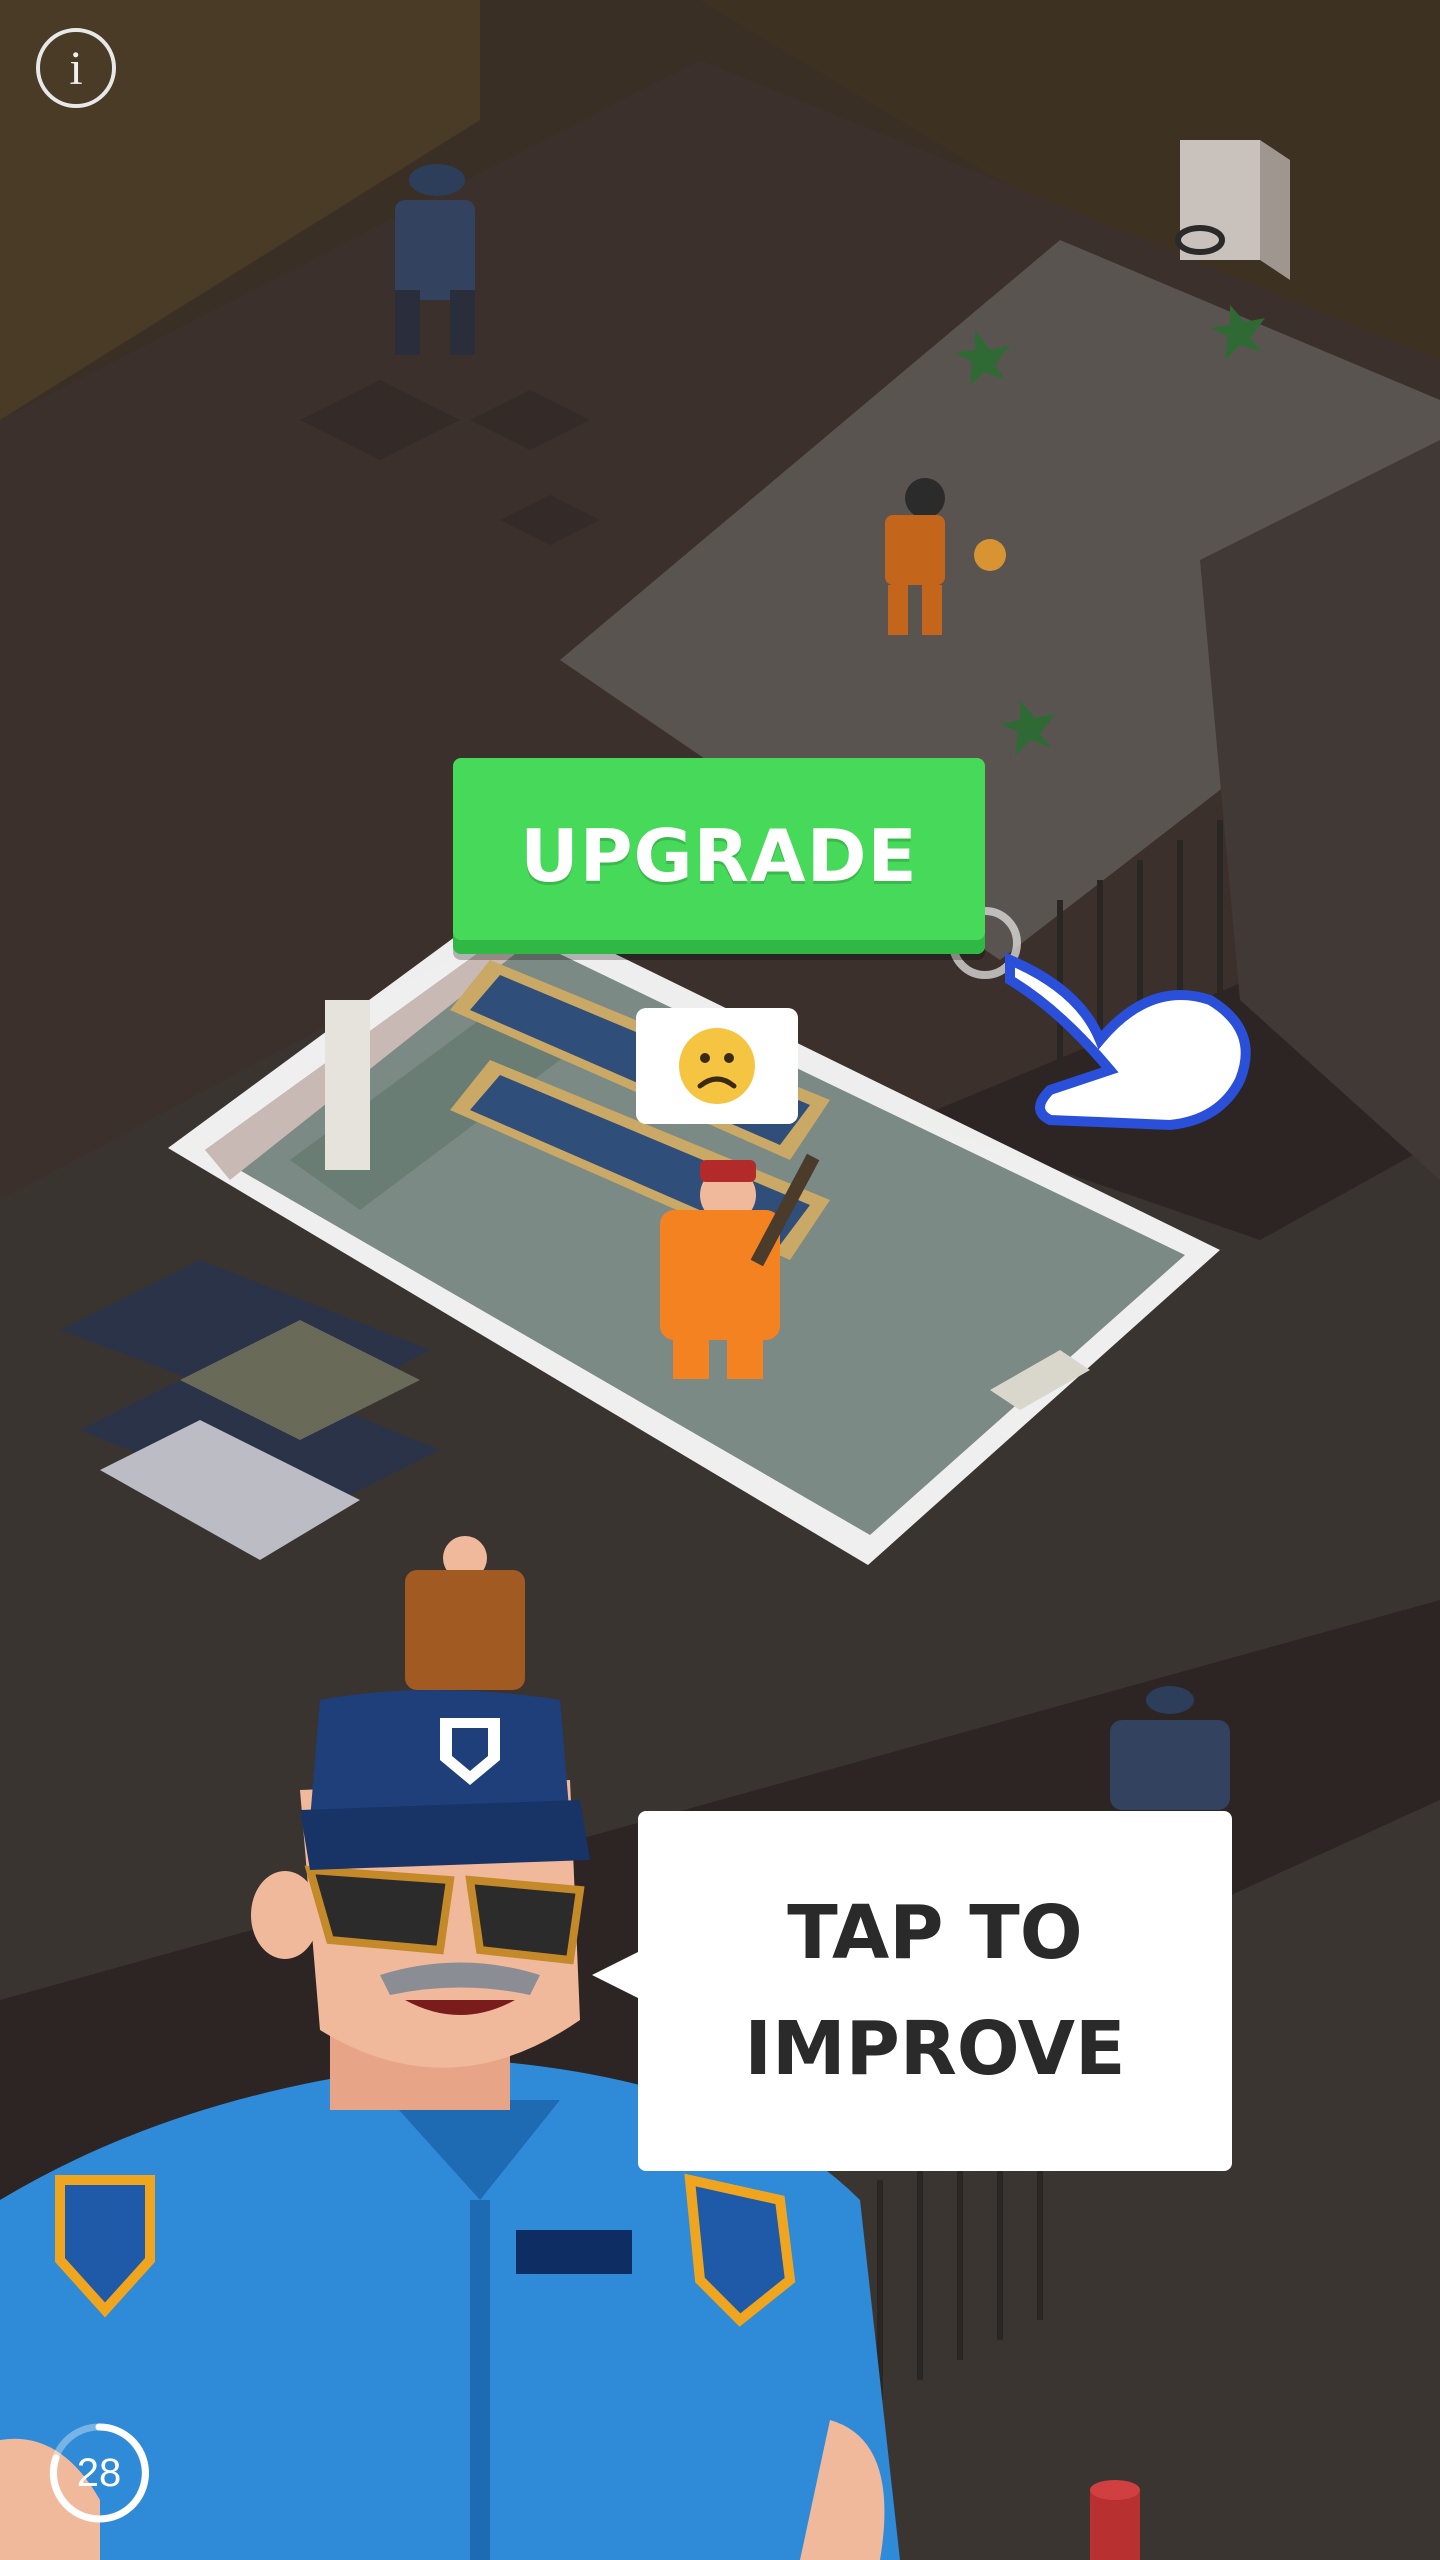 This screenshot has height=2560, width=1440. Describe the element at coordinates (717, 1084) in the screenshot. I see `sad-face-icon` at that location.